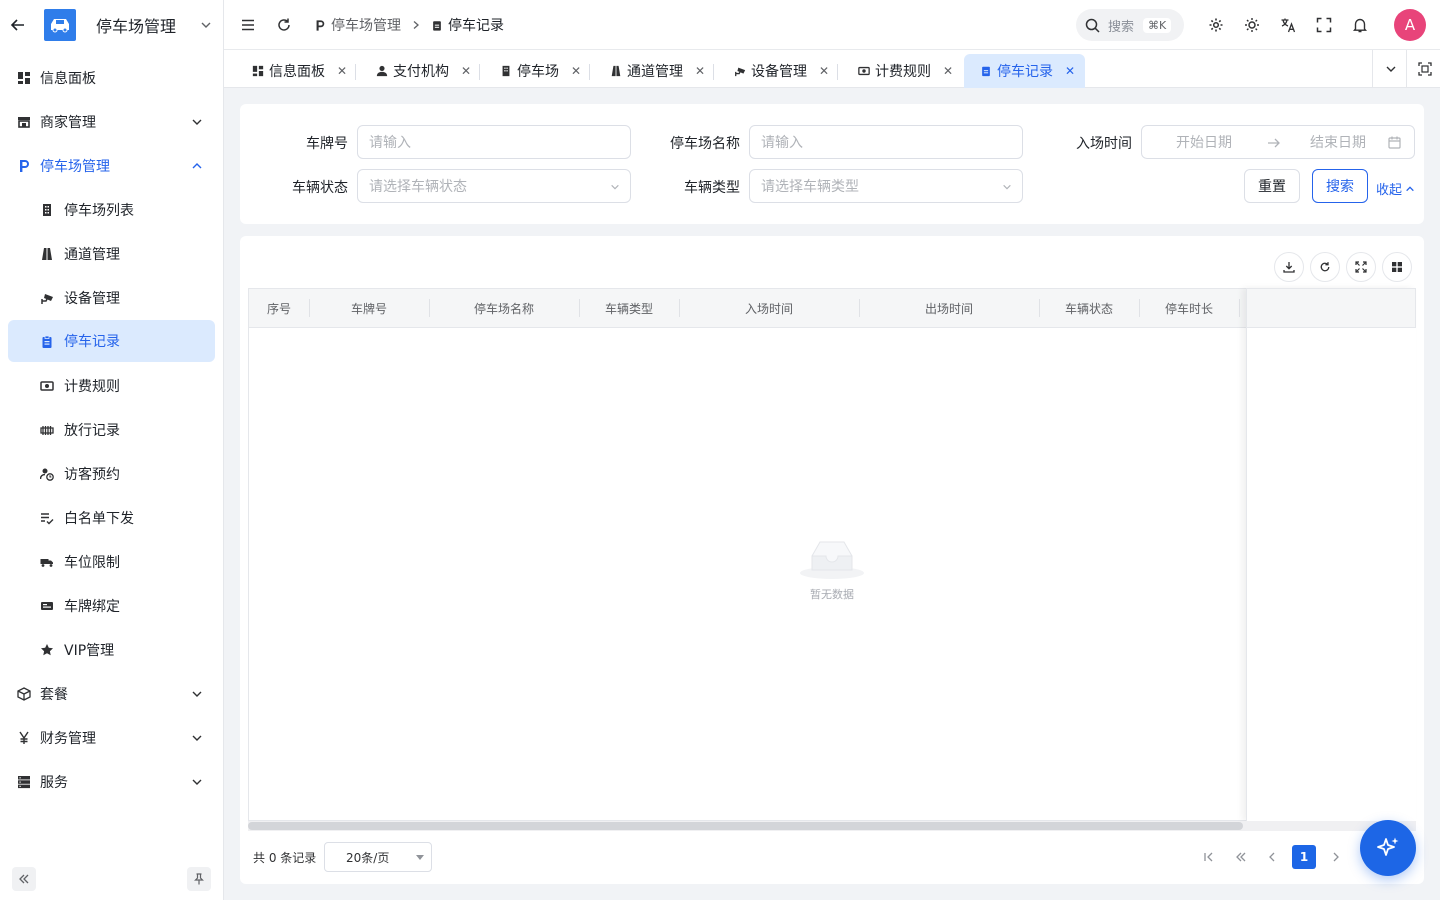 The image size is (1440, 900). I want to click on sidebar-item-vip: VIP管理, so click(111, 650).